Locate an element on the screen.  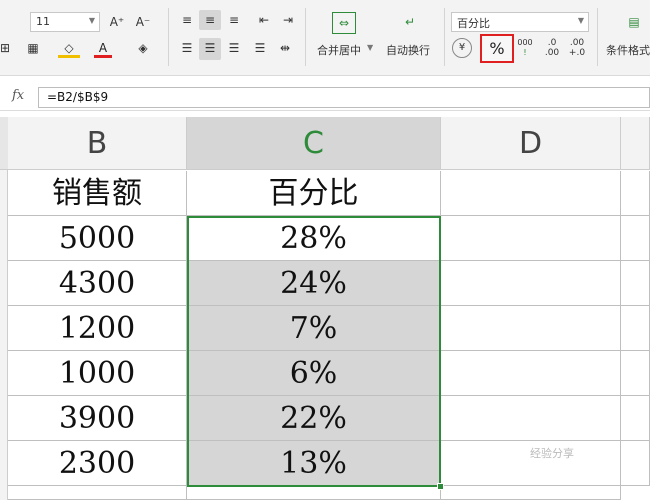
font-size-value: 11 is located at coordinates (43, 21).